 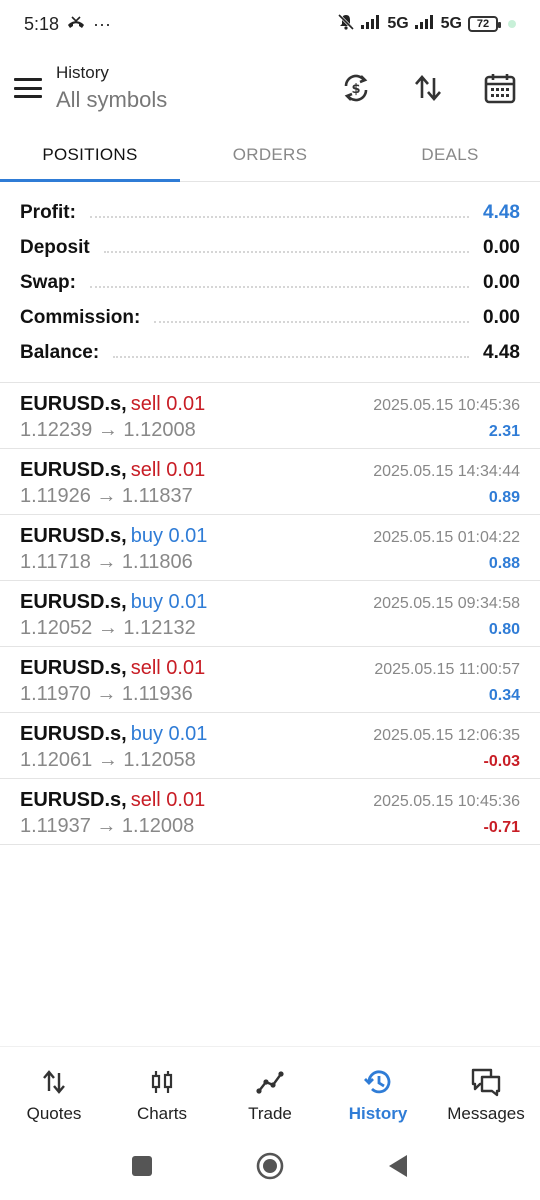 What do you see at coordinates (80, 317) in the screenshot?
I see `commission-label: Commission:` at bounding box center [80, 317].